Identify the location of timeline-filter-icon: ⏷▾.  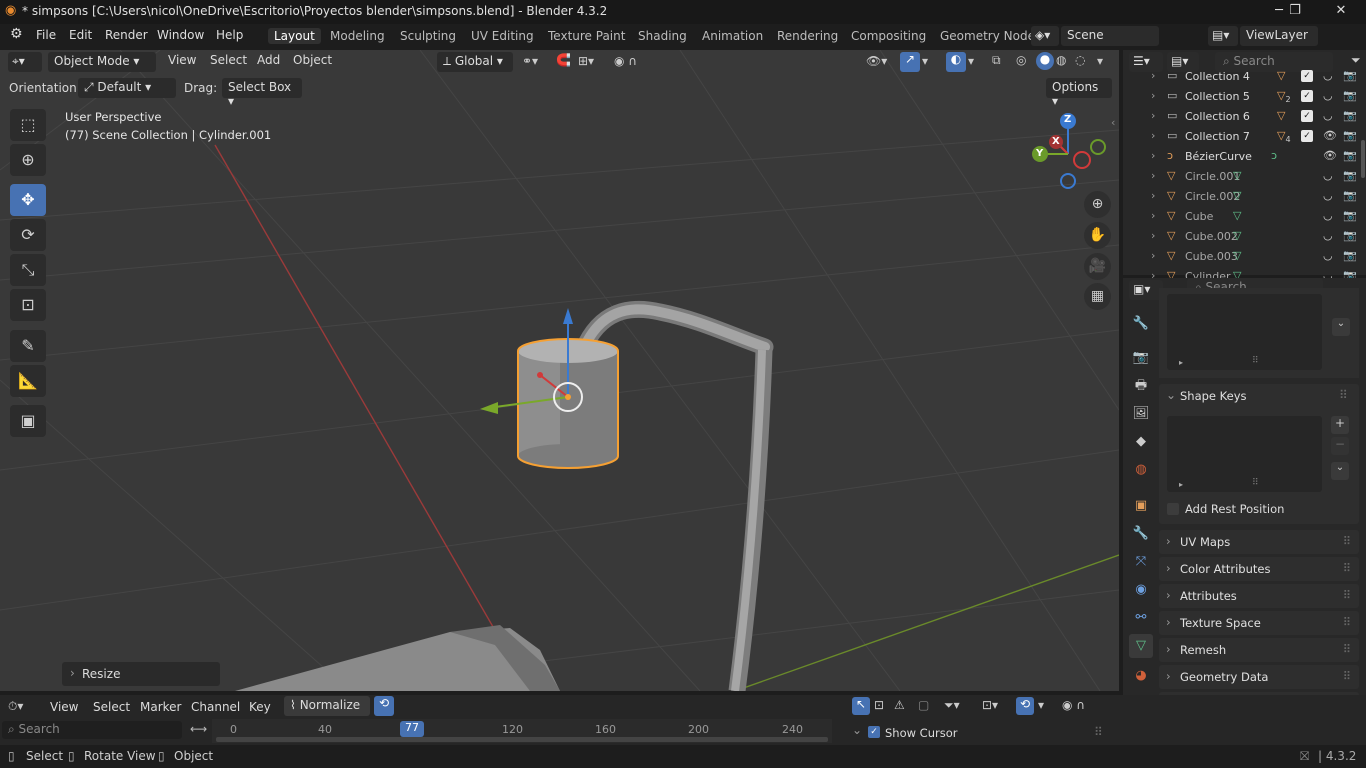
(952, 705).